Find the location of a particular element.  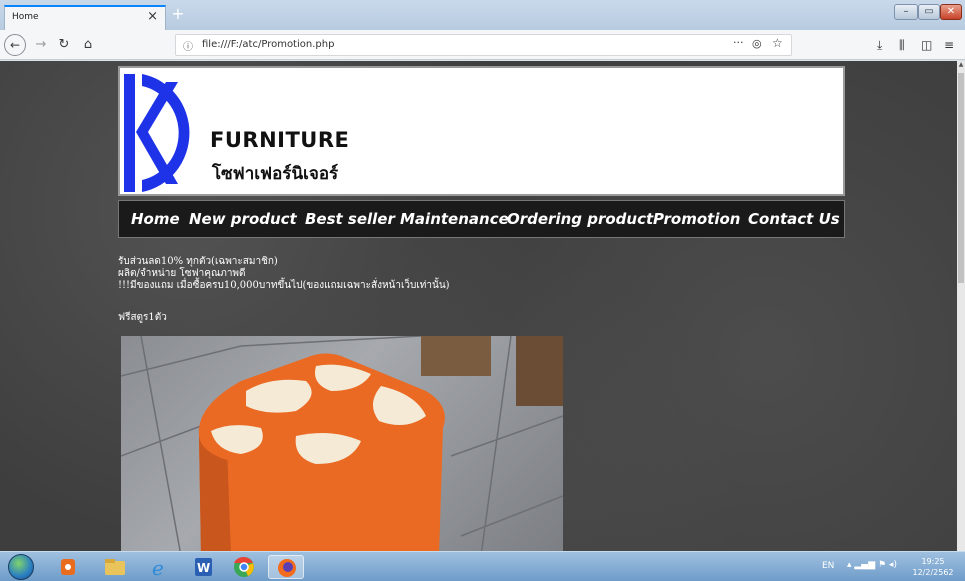

menu-item-new-product: New product is located at coordinates (243, 219).